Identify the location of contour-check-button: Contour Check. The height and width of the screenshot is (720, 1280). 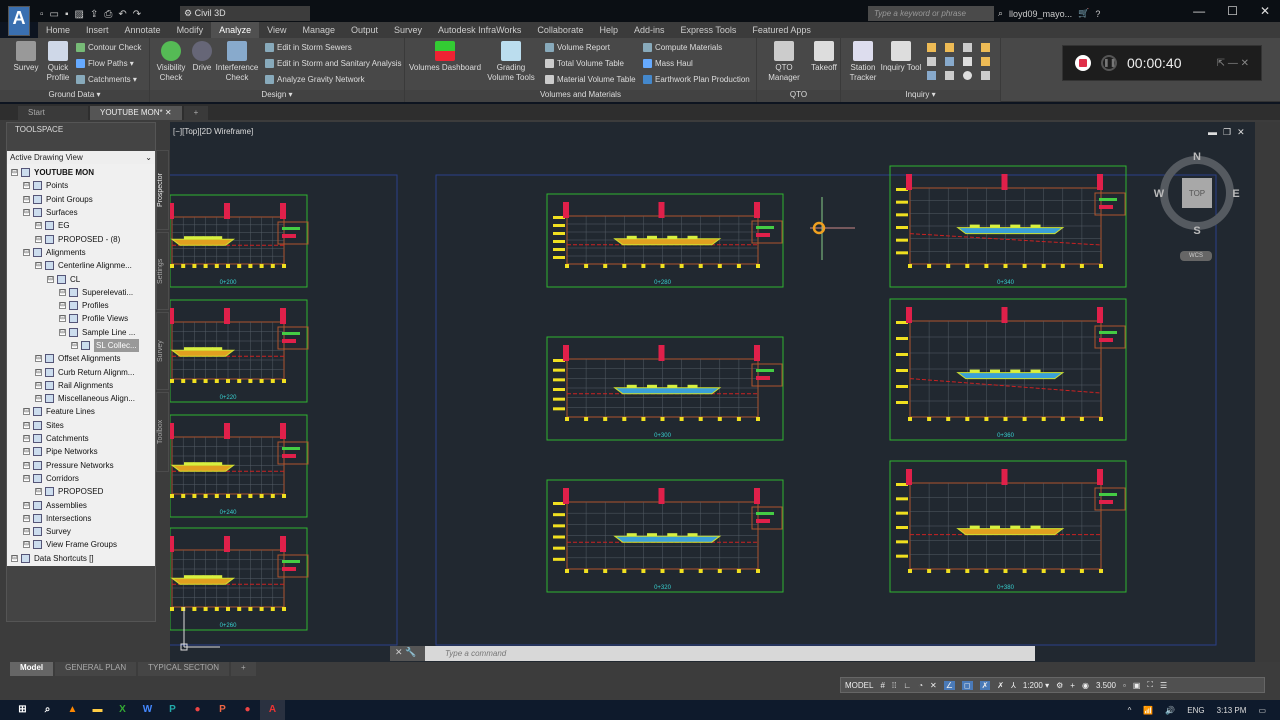
(108, 47).